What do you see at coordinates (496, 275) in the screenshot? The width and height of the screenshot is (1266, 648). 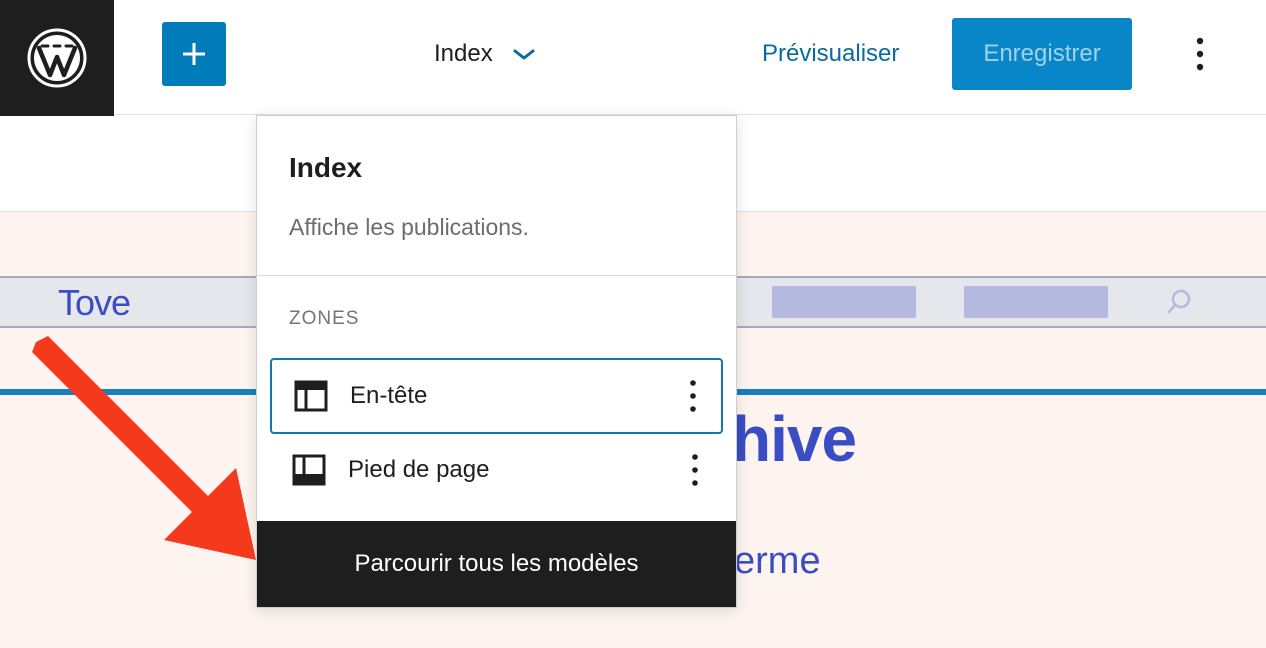 I see `dropdown-divider` at bounding box center [496, 275].